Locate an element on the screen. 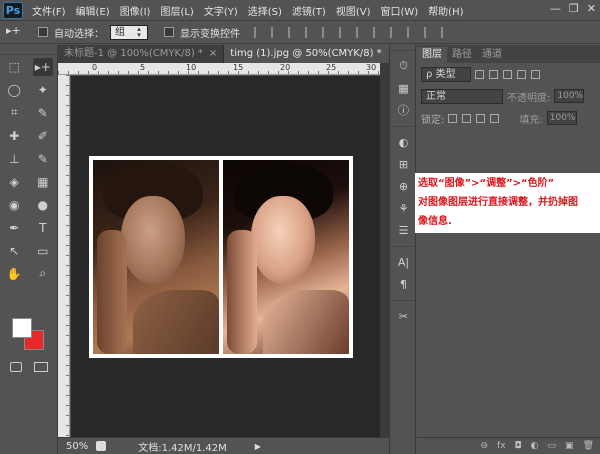 The image size is (600, 454). ruler-tick: 25 is located at coordinates (331, 67).